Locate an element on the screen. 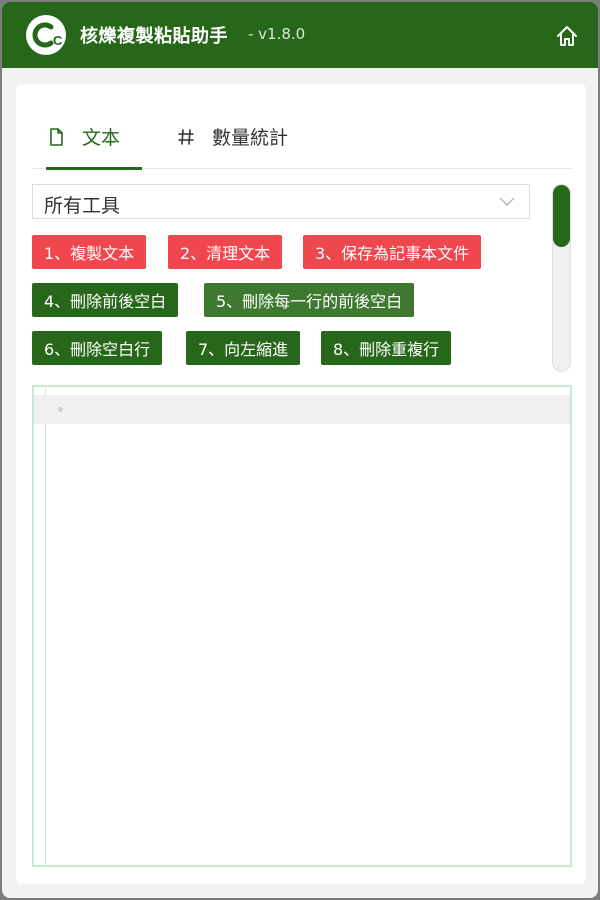  app-logo-icon: C is located at coordinates (46, 35).